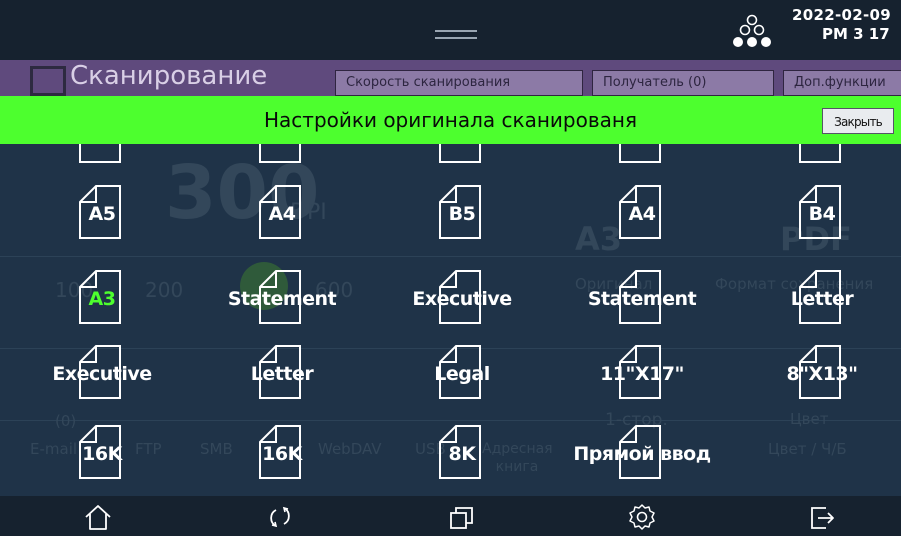 The height and width of the screenshot is (536, 901). Describe the element at coordinates (822, 214) in the screenshot. I see `paper-size-label: B4` at that location.